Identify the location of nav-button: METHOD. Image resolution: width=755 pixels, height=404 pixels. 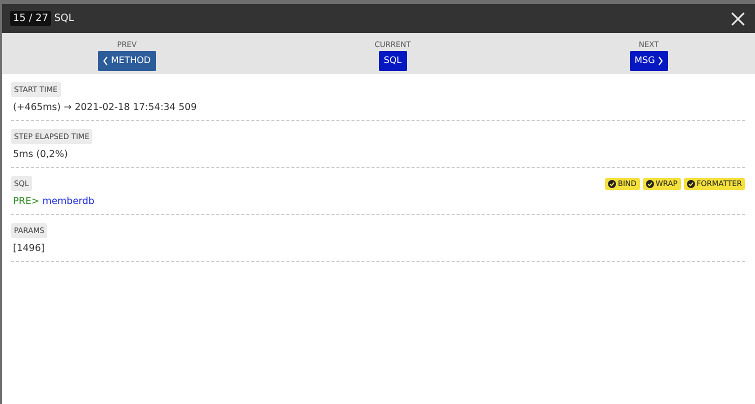
(127, 61).